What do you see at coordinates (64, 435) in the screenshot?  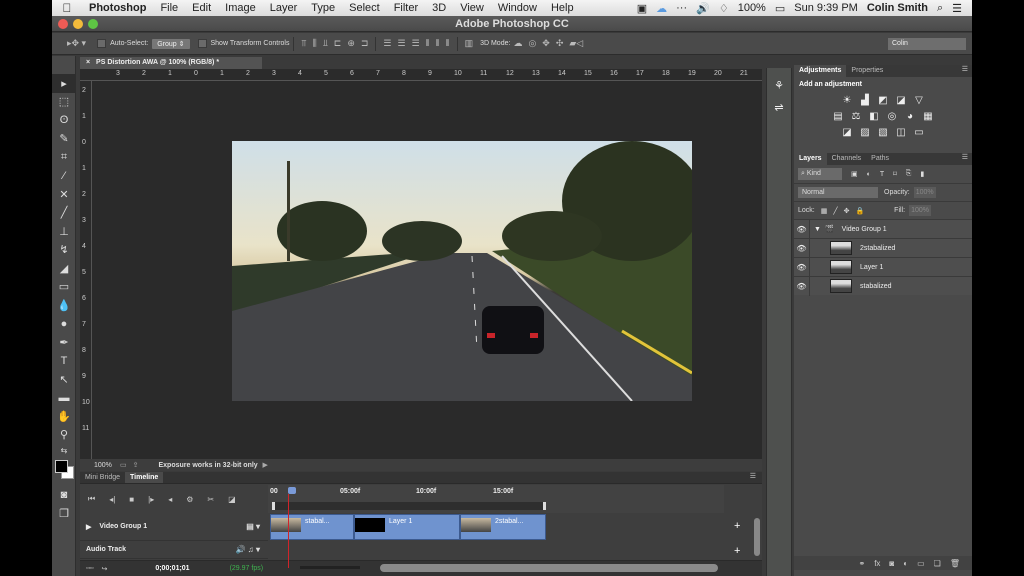 I see `zoom-tool-icon: ⚲` at bounding box center [64, 435].